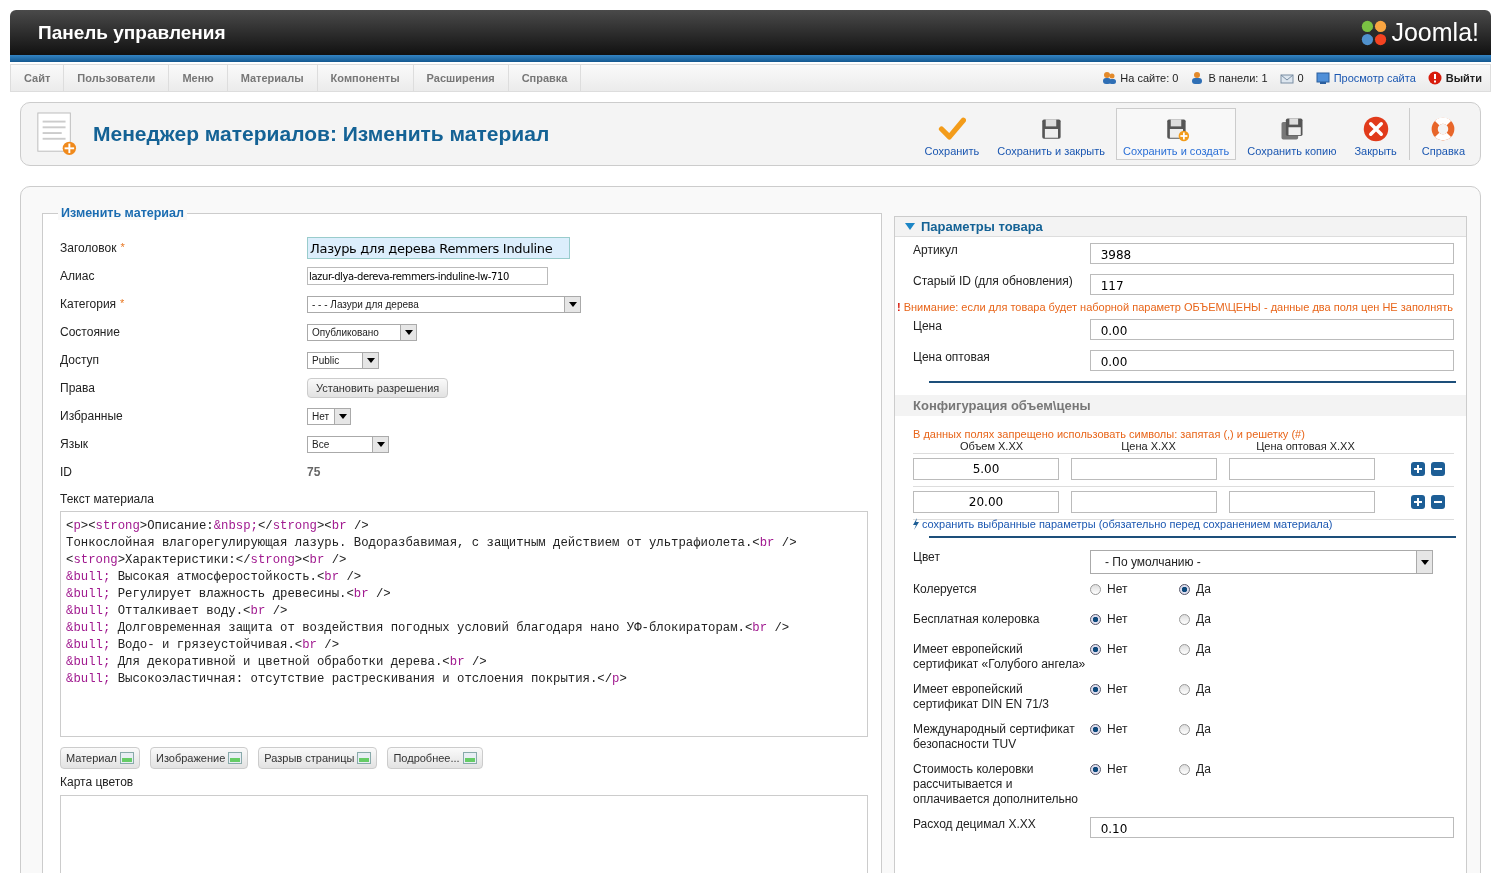 This screenshot has height=873, width=1501. I want to click on field-label: Колеруется, so click(945, 589).